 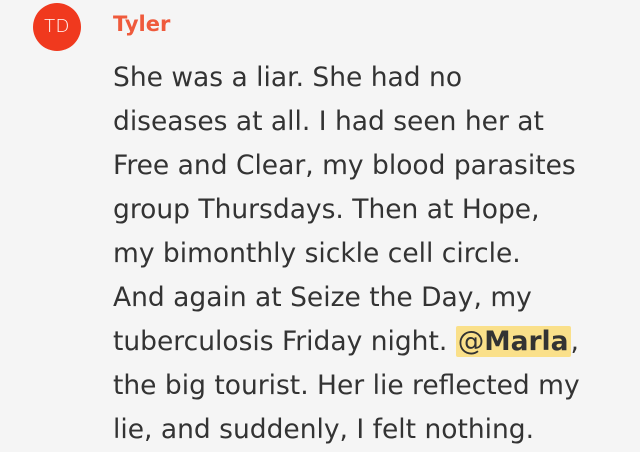 What do you see at coordinates (57, 27) in the screenshot?
I see `avatar: TD` at bounding box center [57, 27].